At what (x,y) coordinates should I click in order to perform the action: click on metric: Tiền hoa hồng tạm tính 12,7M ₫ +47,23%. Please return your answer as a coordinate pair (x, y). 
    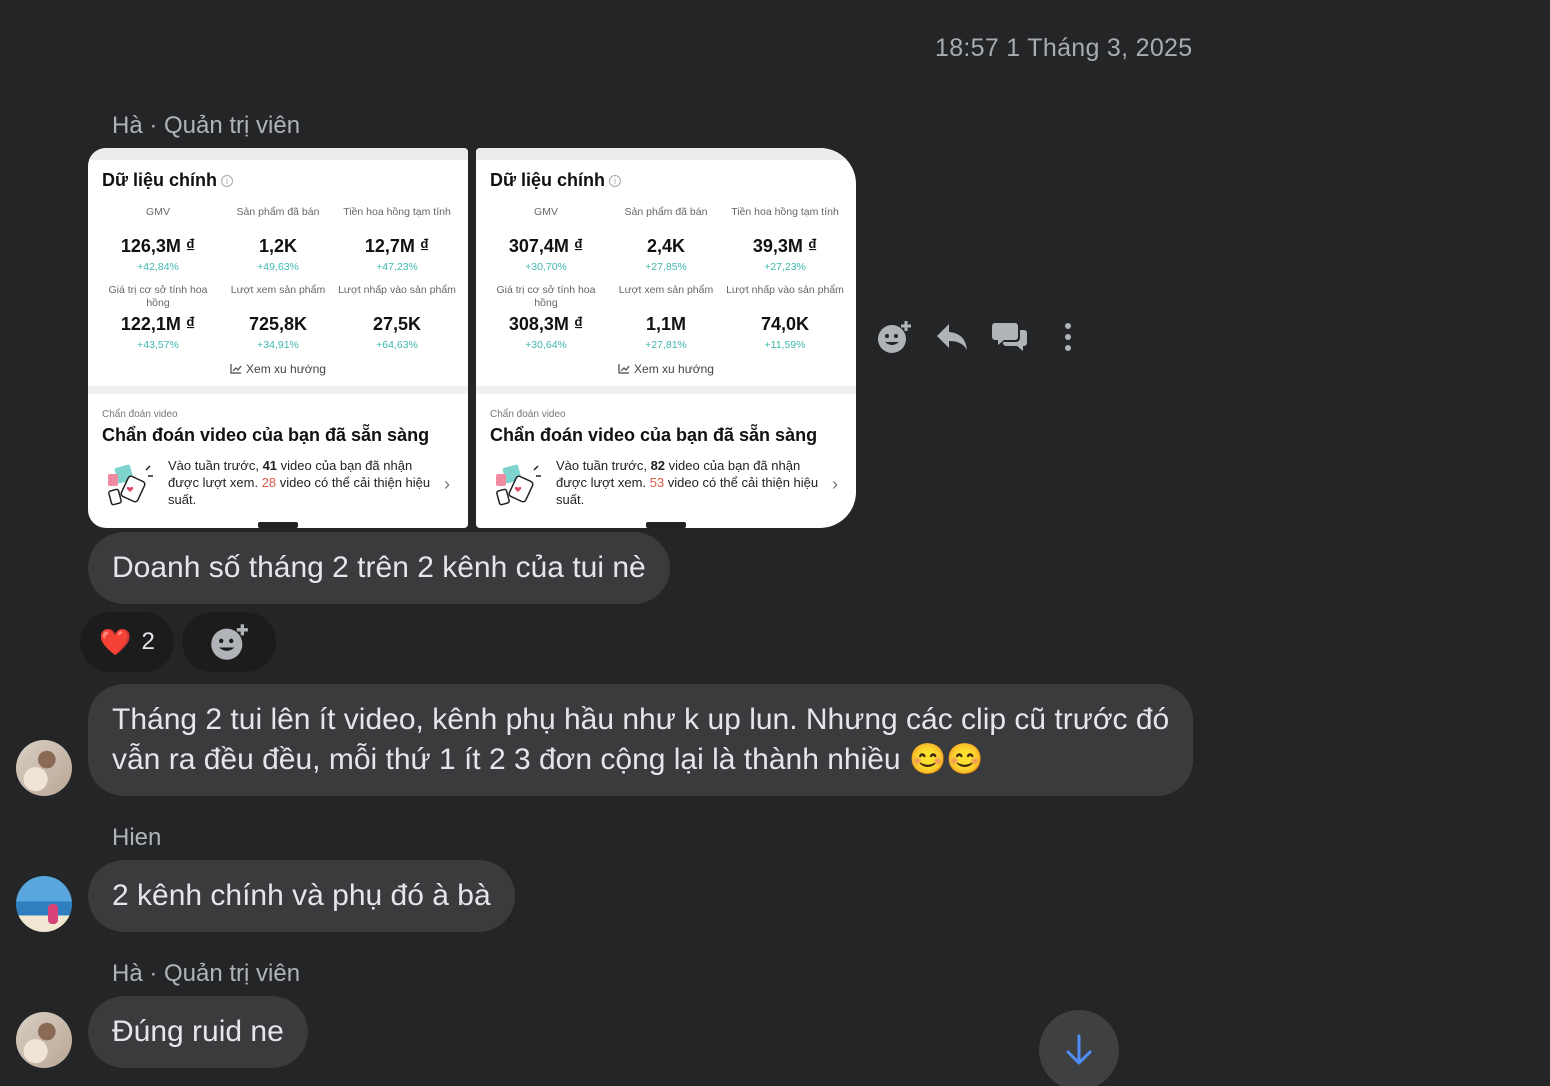
    Looking at the image, I should click on (397, 239).